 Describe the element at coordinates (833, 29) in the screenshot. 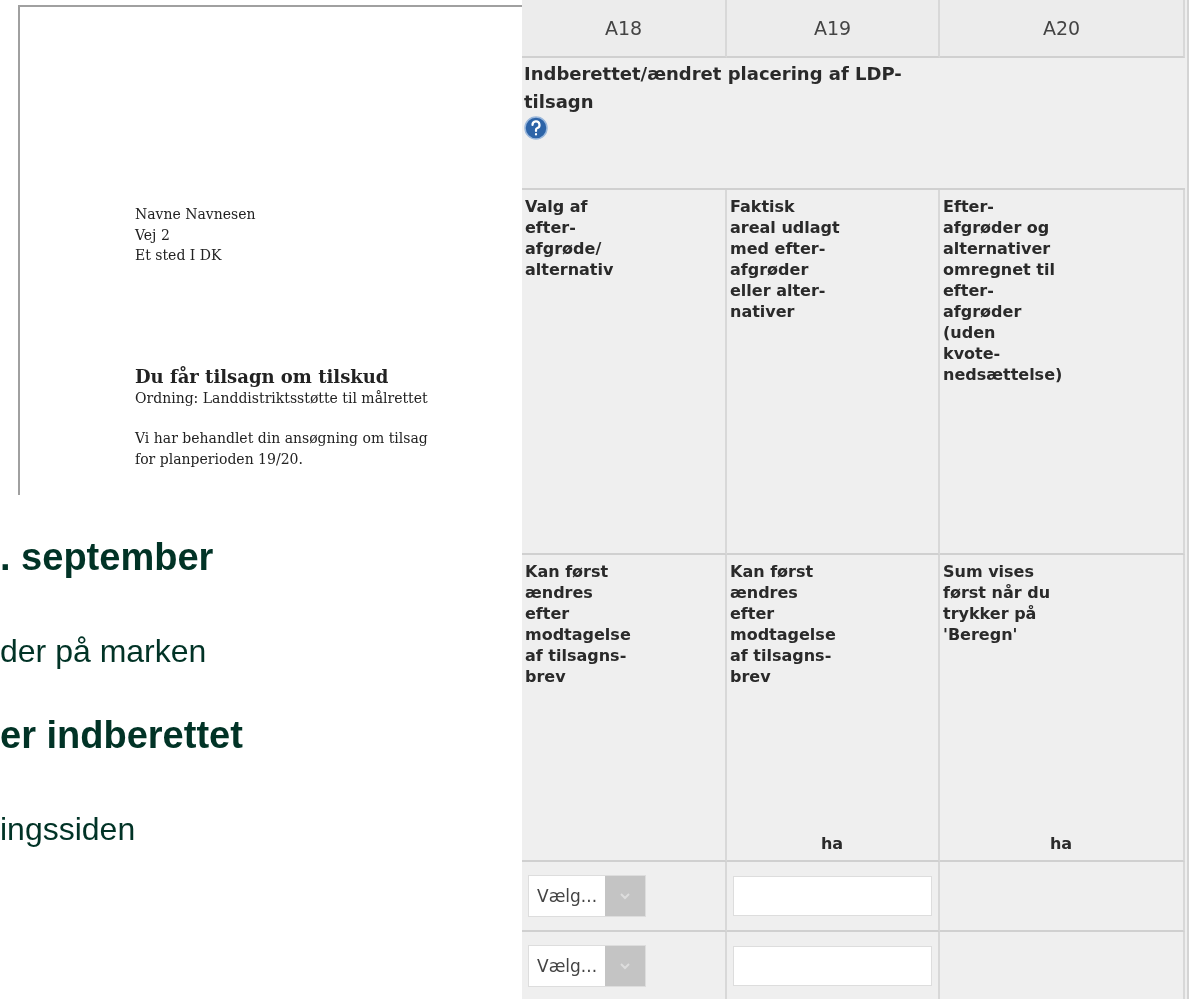

I see `column-code: A19` at that location.